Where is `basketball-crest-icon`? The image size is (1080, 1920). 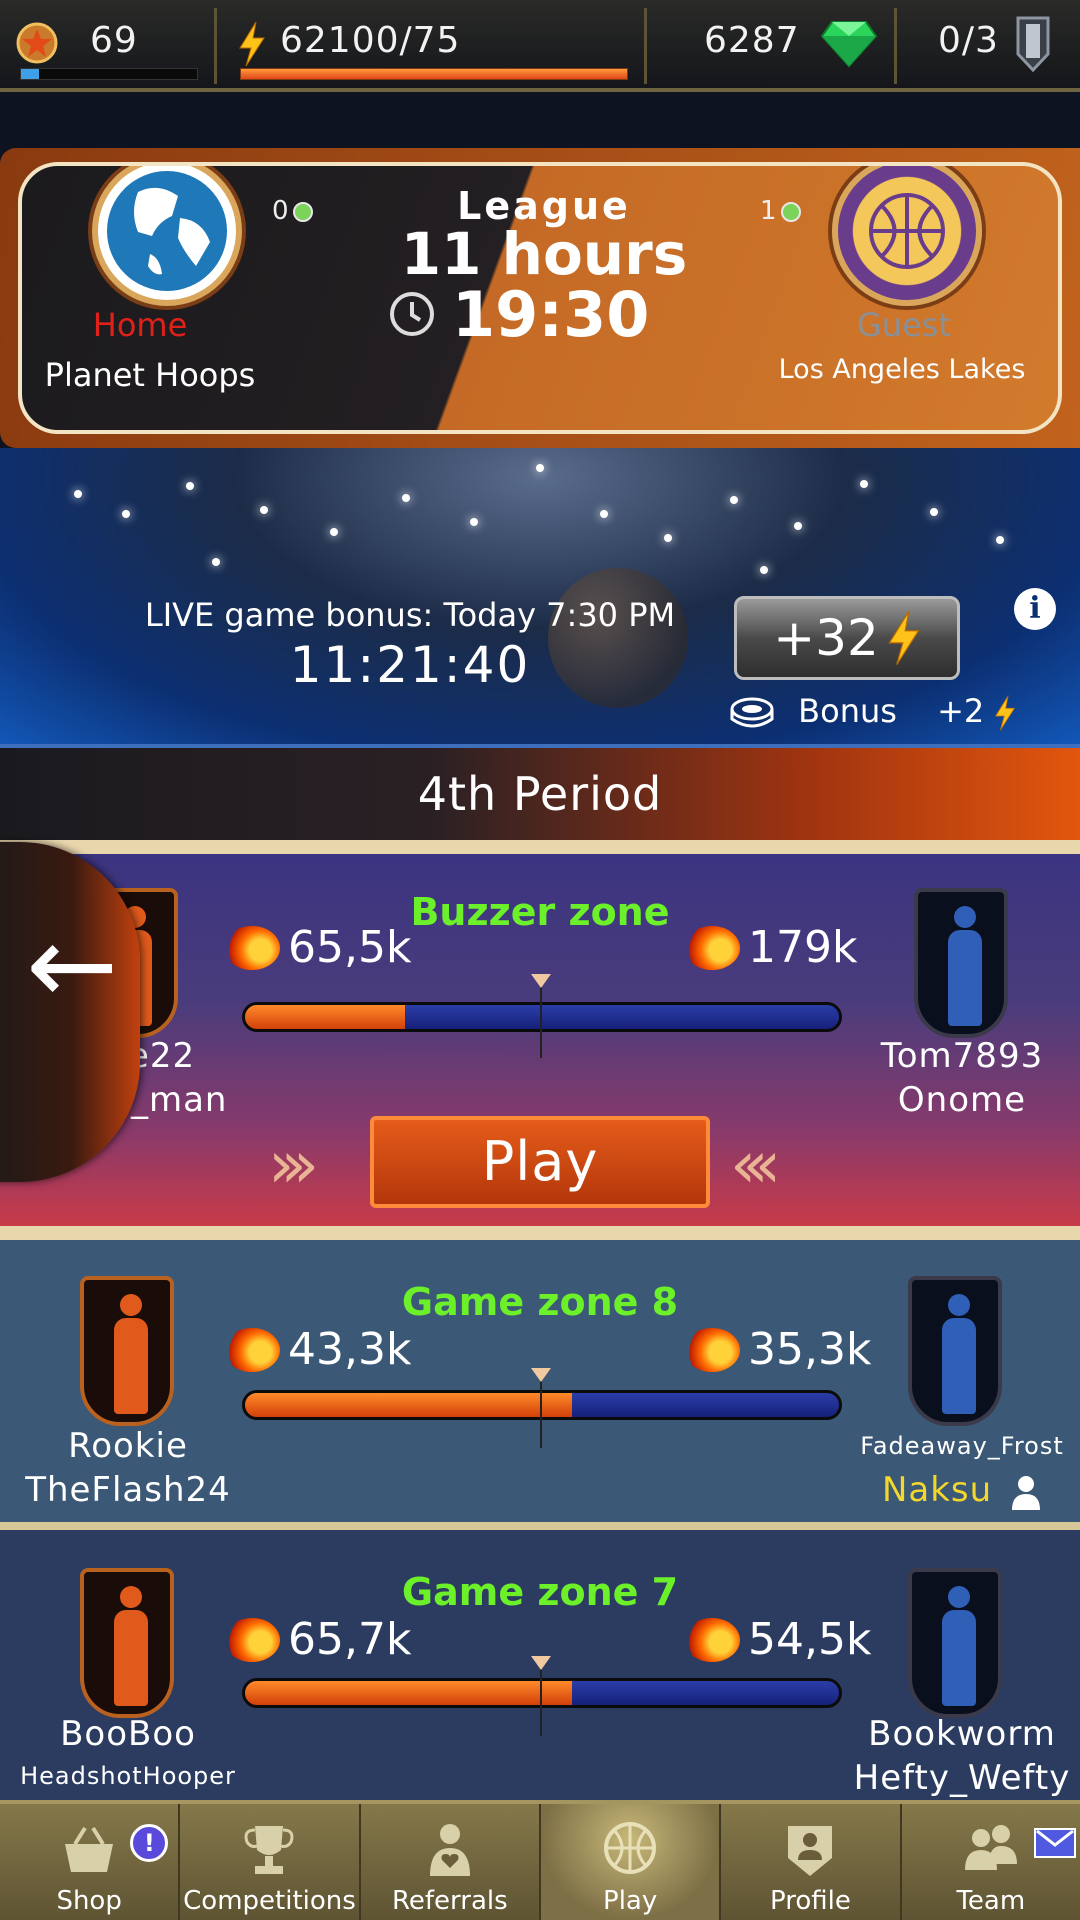
basketball-crest-icon is located at coordinates (907, 231).